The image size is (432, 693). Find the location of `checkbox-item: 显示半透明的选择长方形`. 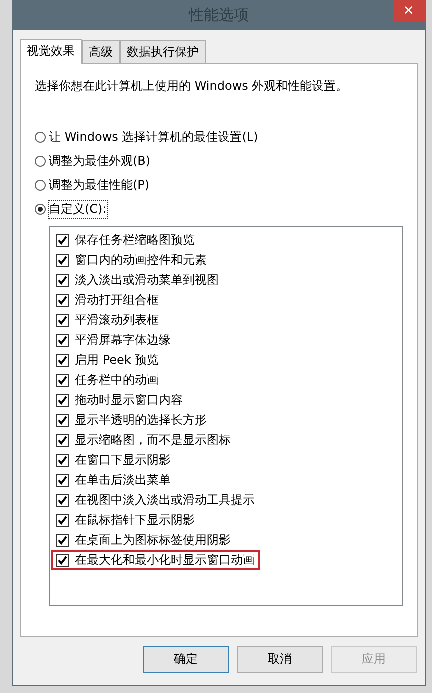

checkbox-item: 显示半透明的选择长方形 is located at coordinates (131, 420).